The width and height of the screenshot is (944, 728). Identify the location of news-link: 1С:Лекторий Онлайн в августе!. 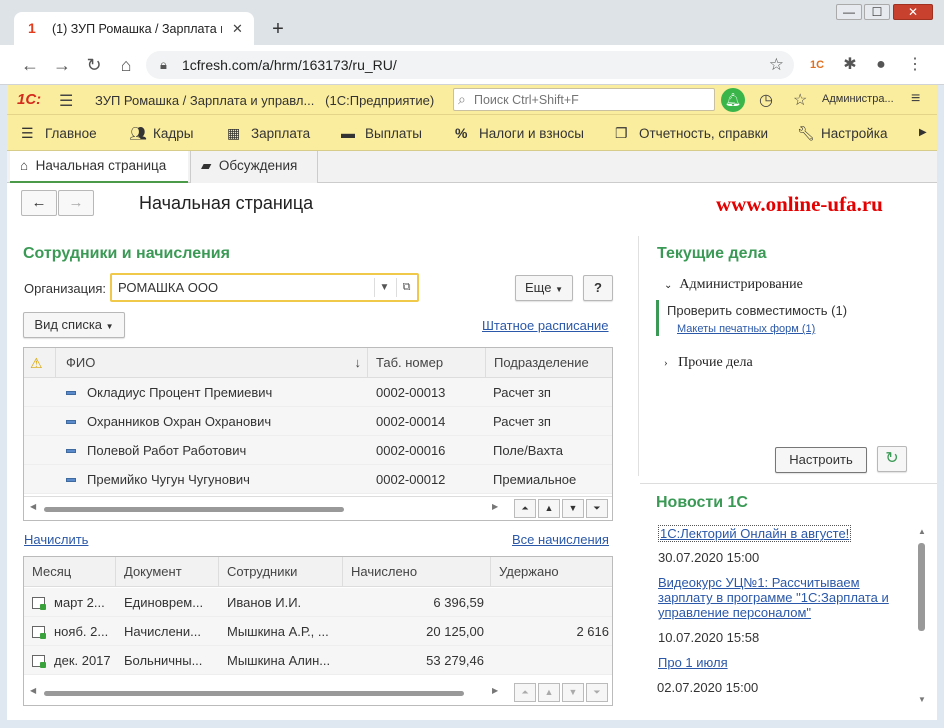
(755, 533).